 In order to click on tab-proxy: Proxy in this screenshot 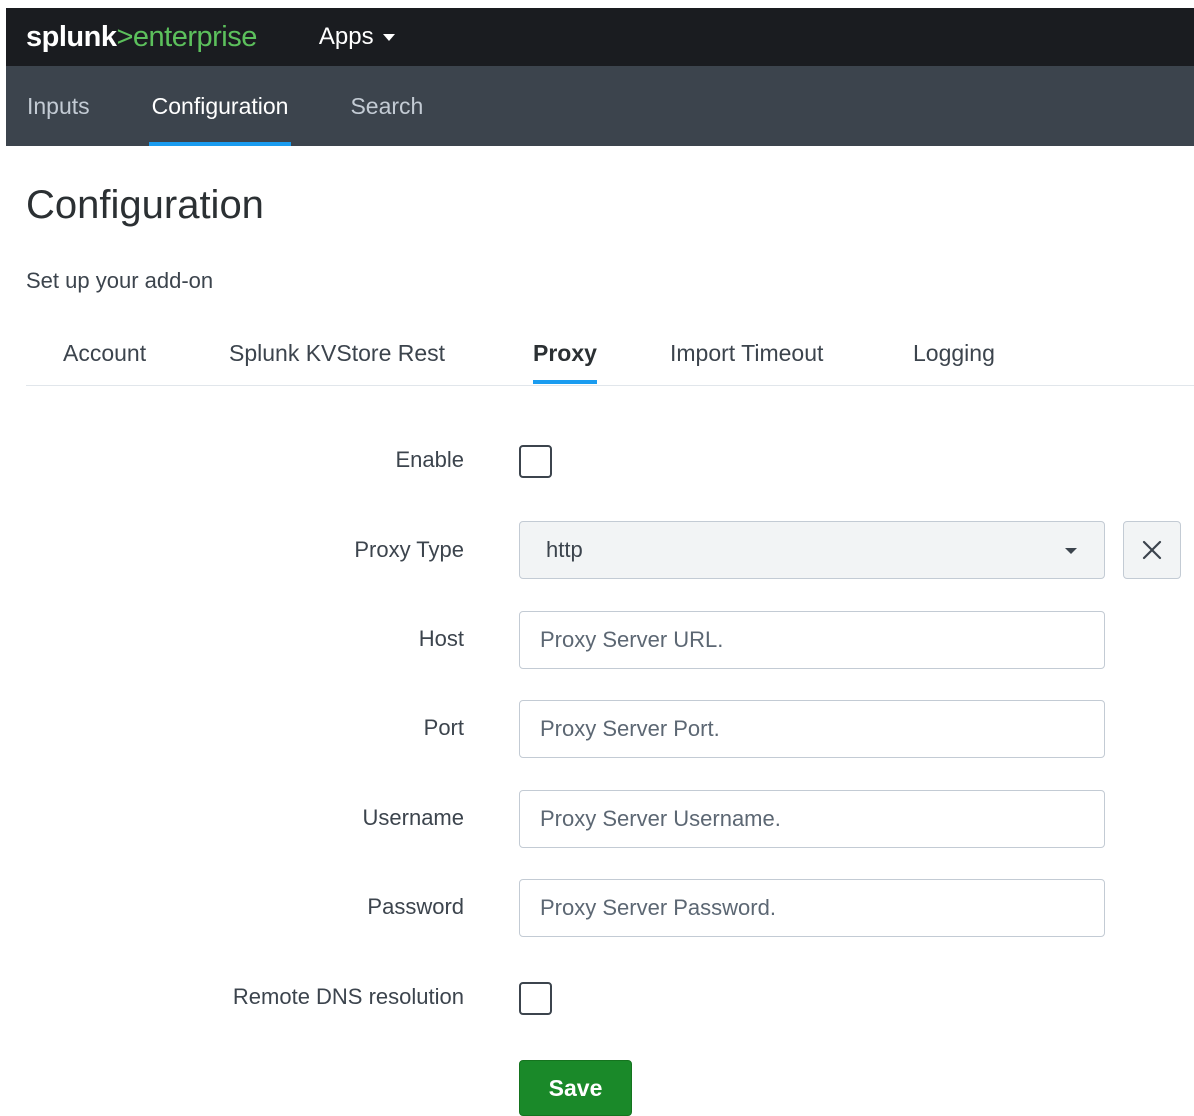, I will do `click(565, 362)`.